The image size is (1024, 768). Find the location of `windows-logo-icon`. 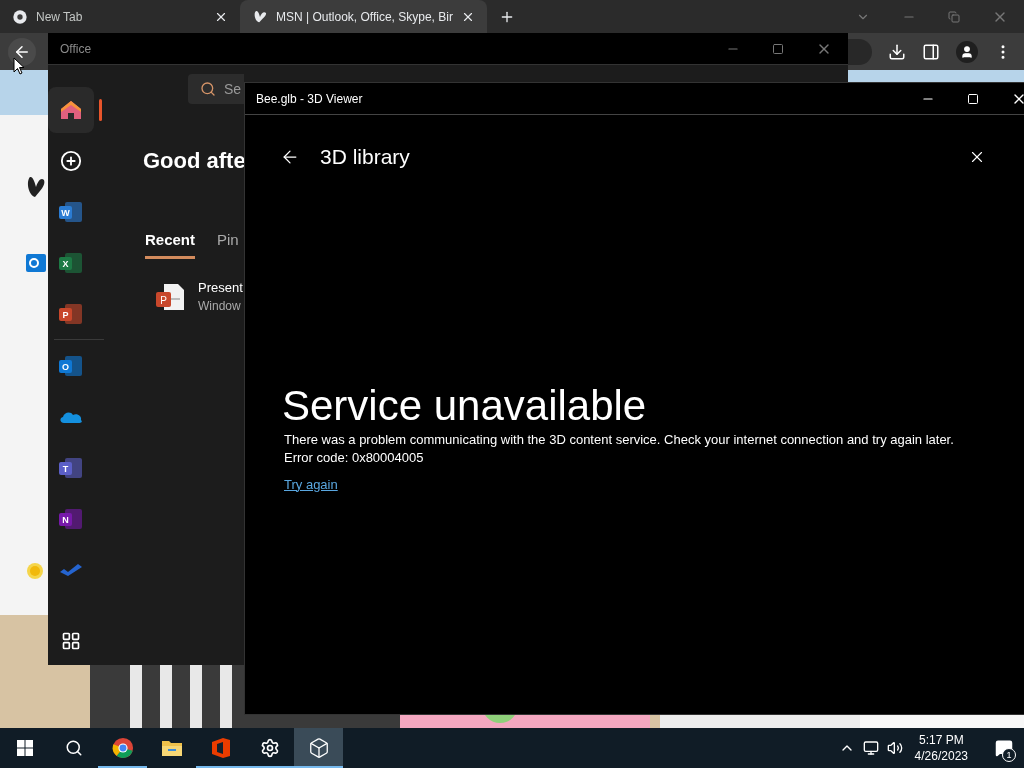

windows-logo-icon is located at coordinates (24, 748).